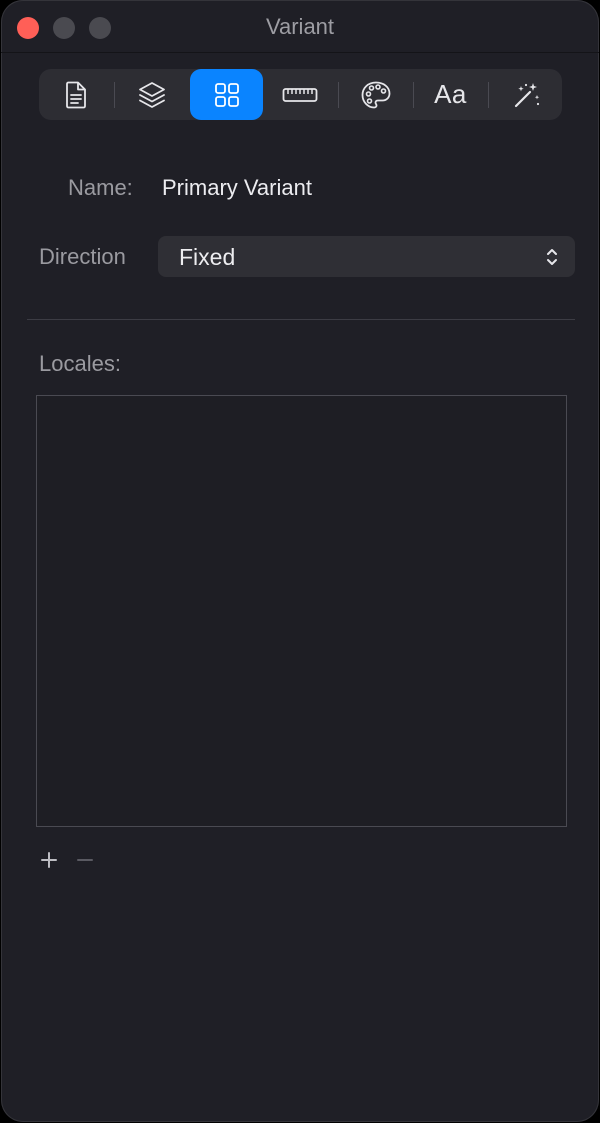  I want to click on window-title: Variant, so click(300, 26).